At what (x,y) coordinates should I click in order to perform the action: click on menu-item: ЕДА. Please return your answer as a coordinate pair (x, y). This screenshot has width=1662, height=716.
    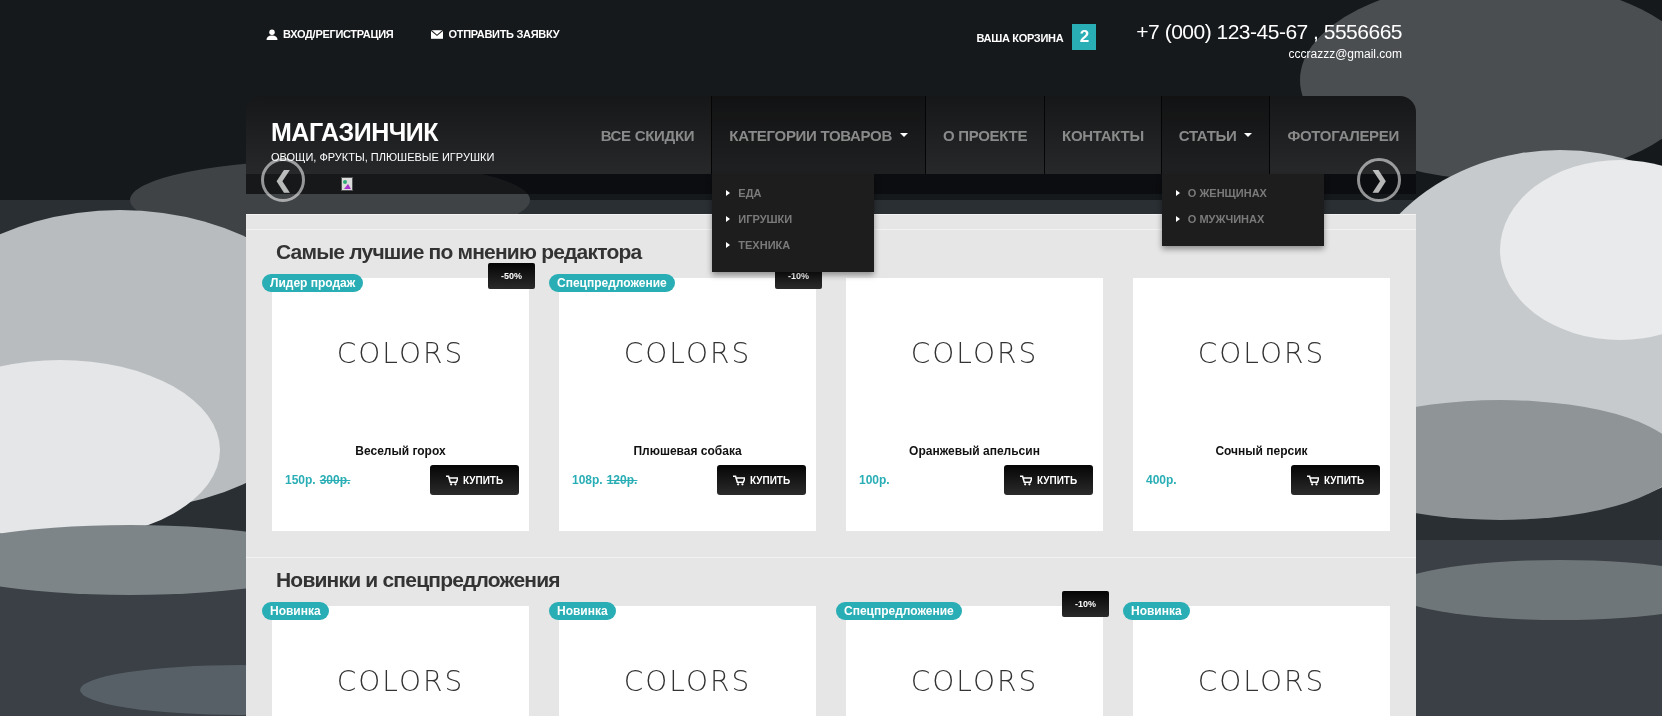
    Looking at the image, I should click on (793, 193).